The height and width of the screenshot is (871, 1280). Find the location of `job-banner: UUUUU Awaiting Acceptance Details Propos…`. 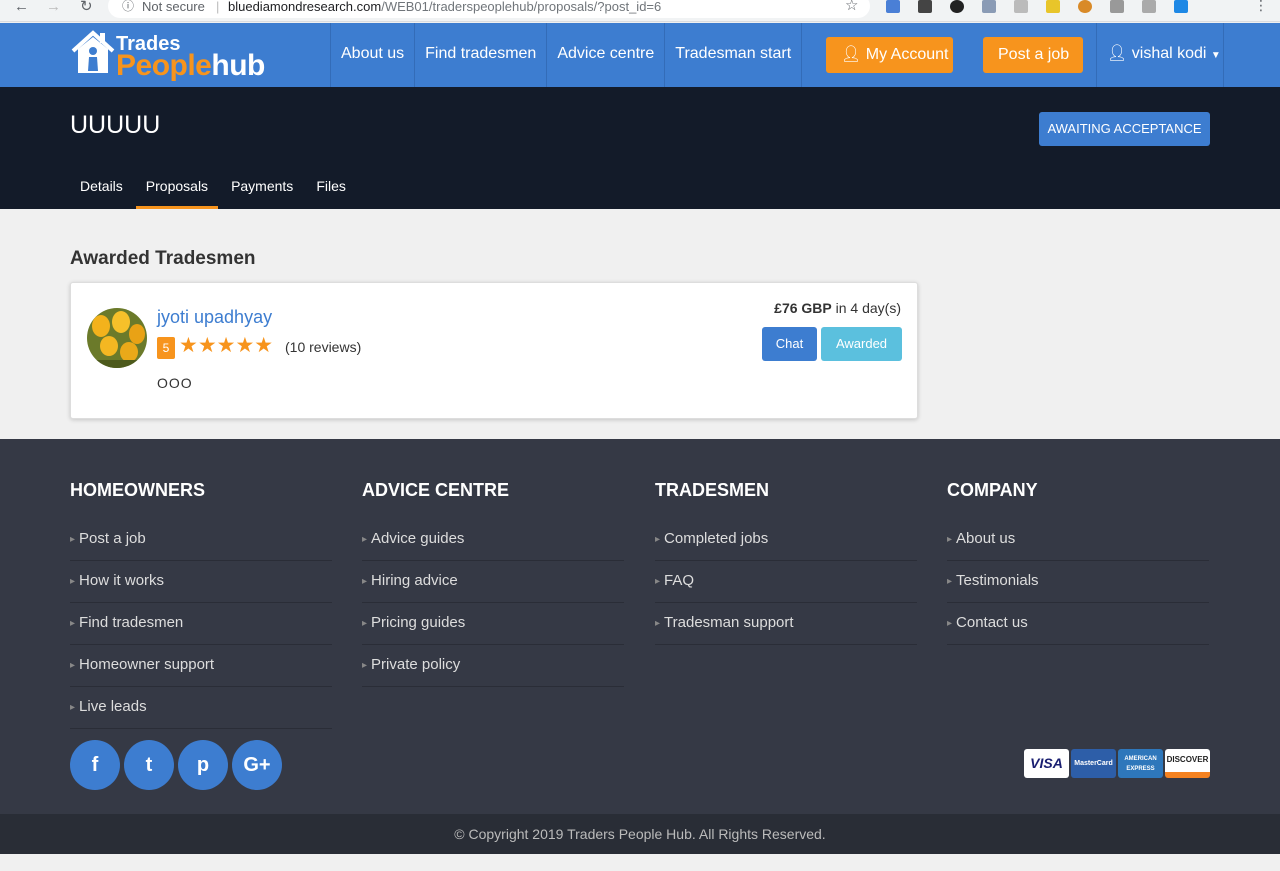

job-banner: UUUUU Awaiting Acceptance Details Propos… is located at coordinates (640, 148).